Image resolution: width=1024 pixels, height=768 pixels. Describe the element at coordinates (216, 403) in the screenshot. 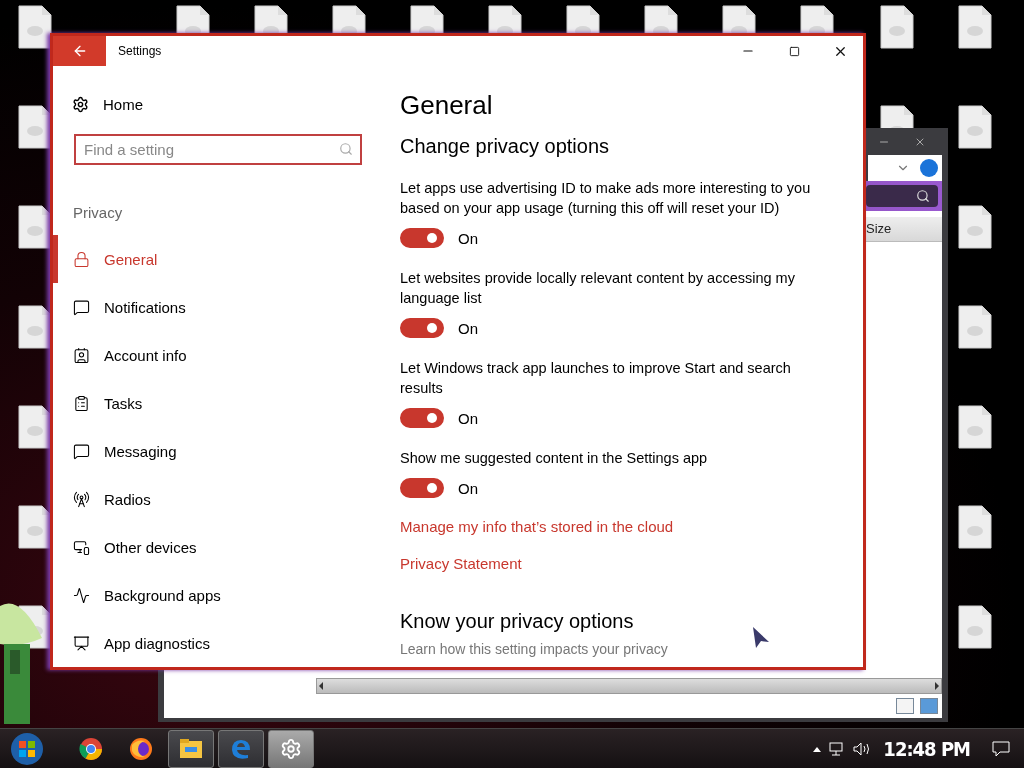

I see `nav-item: Tasks` at that location.